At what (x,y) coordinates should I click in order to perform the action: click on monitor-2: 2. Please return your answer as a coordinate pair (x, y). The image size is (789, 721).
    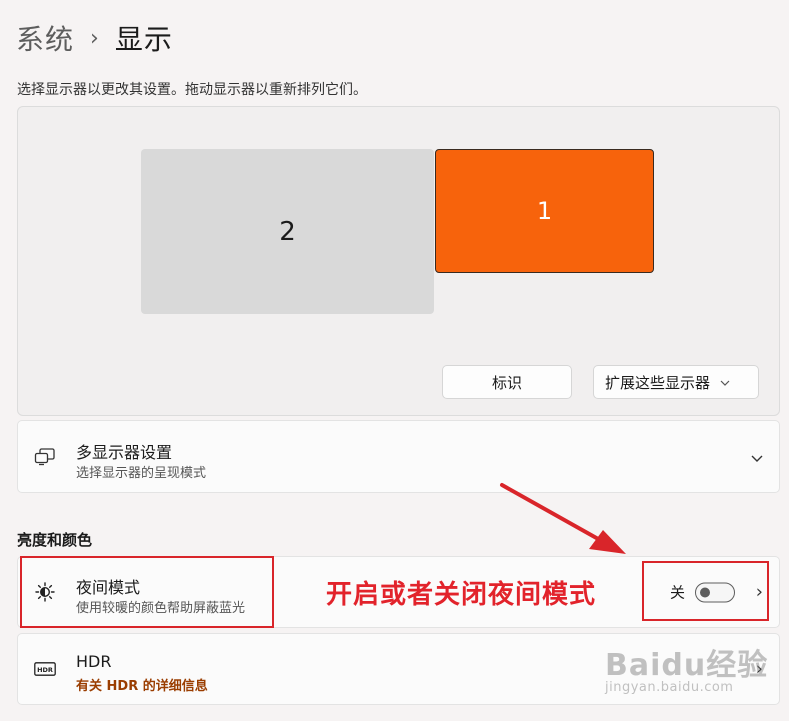
    Looking at the image, I should click on (287, 231).